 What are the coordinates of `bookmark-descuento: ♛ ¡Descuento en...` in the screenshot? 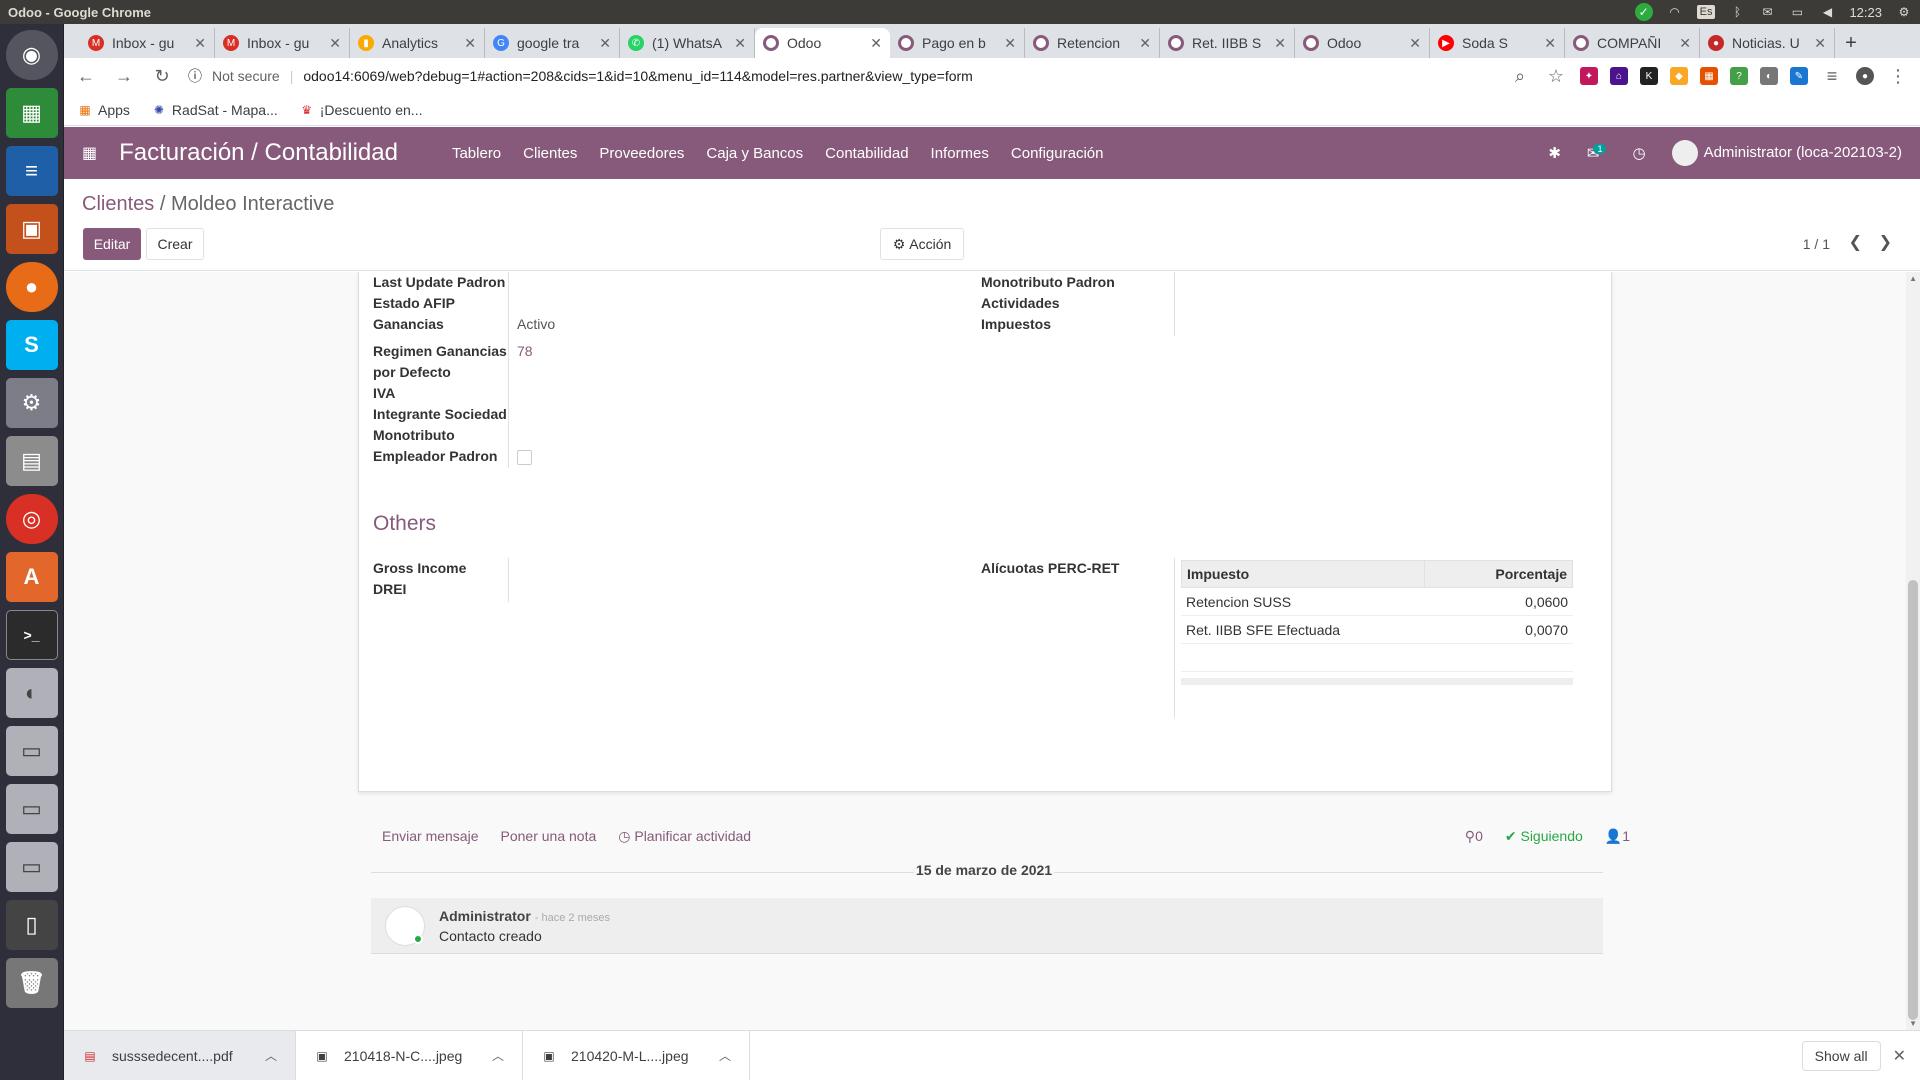 It's located at (361, 110).